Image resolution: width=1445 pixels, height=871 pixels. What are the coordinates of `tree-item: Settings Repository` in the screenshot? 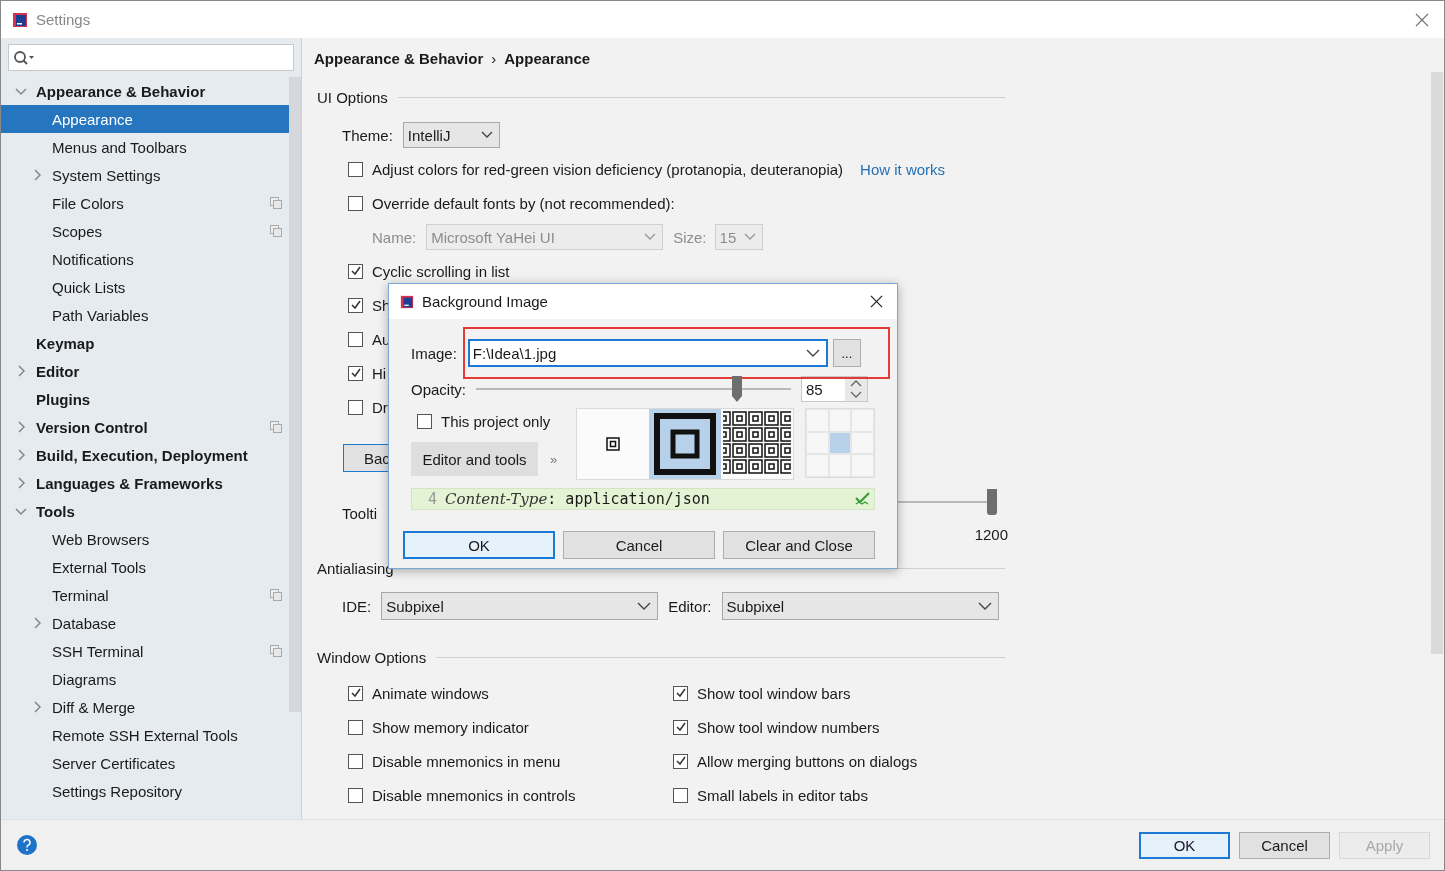 It's located at (145, 791).